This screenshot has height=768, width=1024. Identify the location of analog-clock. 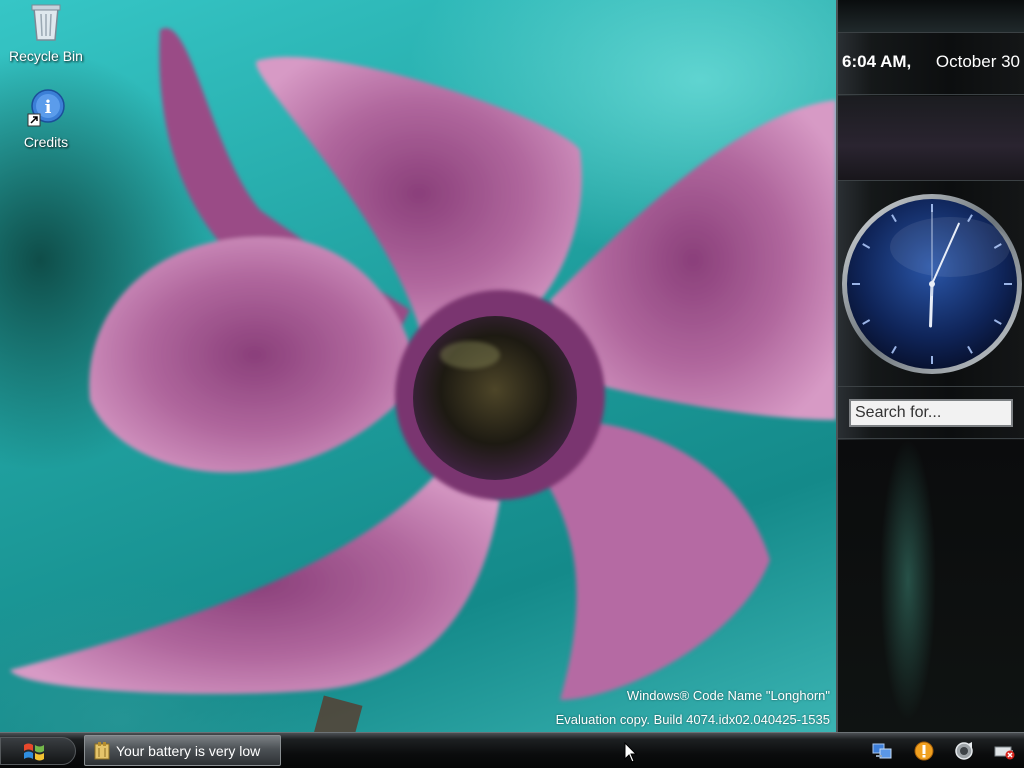
(932, 286).